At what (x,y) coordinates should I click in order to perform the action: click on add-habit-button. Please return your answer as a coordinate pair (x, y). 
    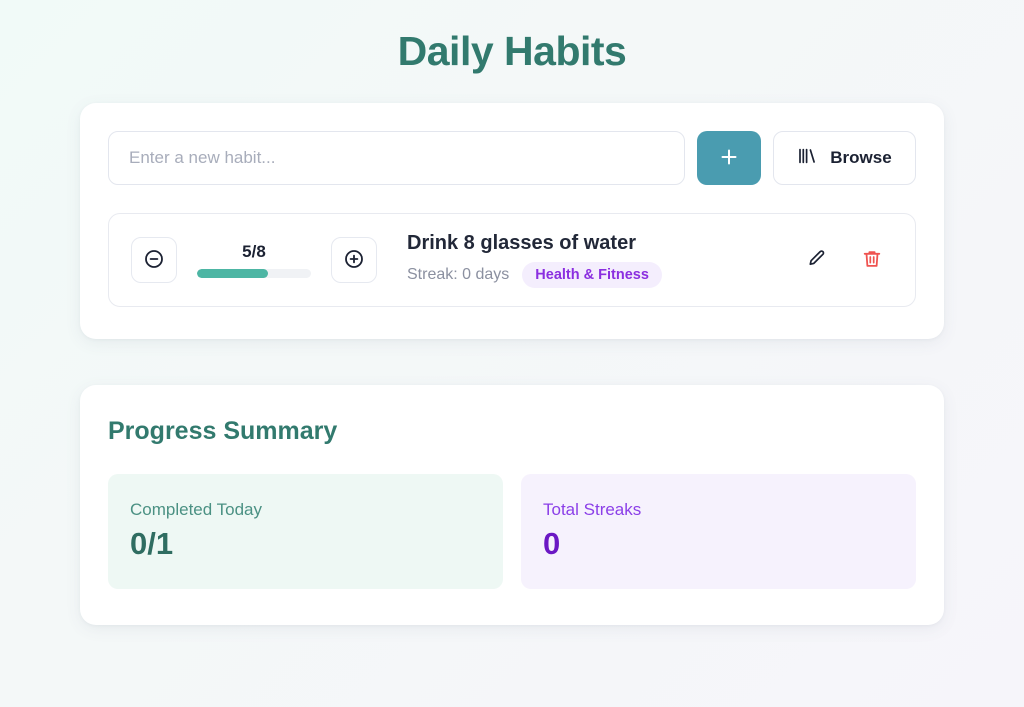
    Looking at the image, I should click on (729, 158).